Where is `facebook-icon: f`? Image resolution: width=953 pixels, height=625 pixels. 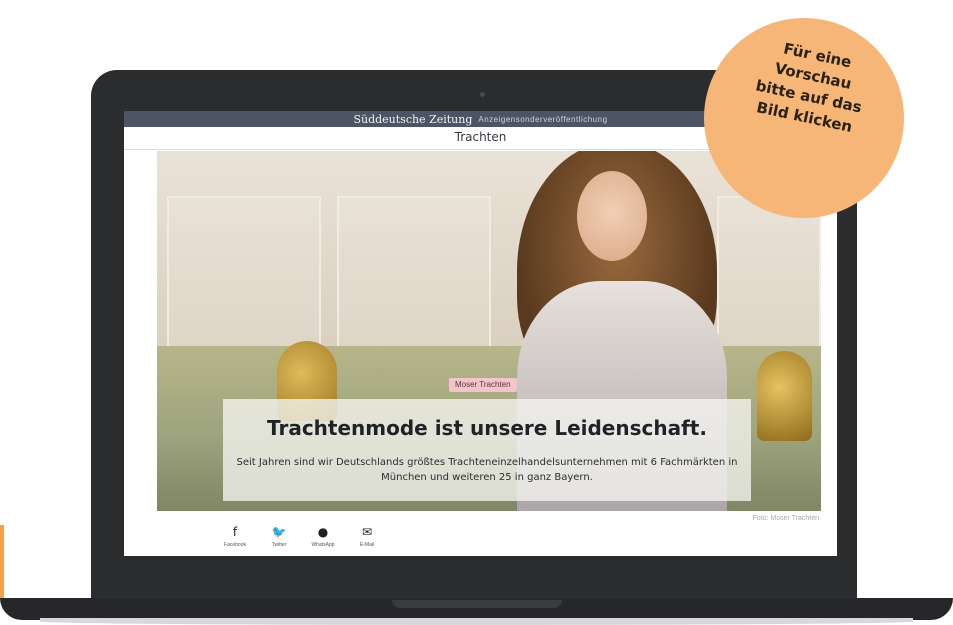
facebook-icon: f is located at coordinates (235, 532).